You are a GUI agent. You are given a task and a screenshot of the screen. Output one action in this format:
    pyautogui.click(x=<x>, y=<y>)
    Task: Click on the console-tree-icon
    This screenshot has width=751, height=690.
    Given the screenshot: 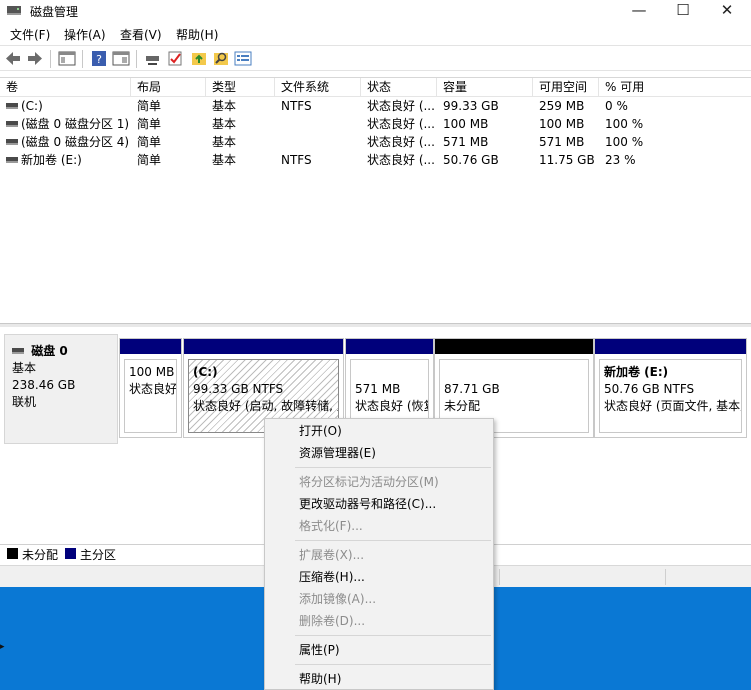 What is the action you would take?
    pyautogui.click(x=67, y=58)
    